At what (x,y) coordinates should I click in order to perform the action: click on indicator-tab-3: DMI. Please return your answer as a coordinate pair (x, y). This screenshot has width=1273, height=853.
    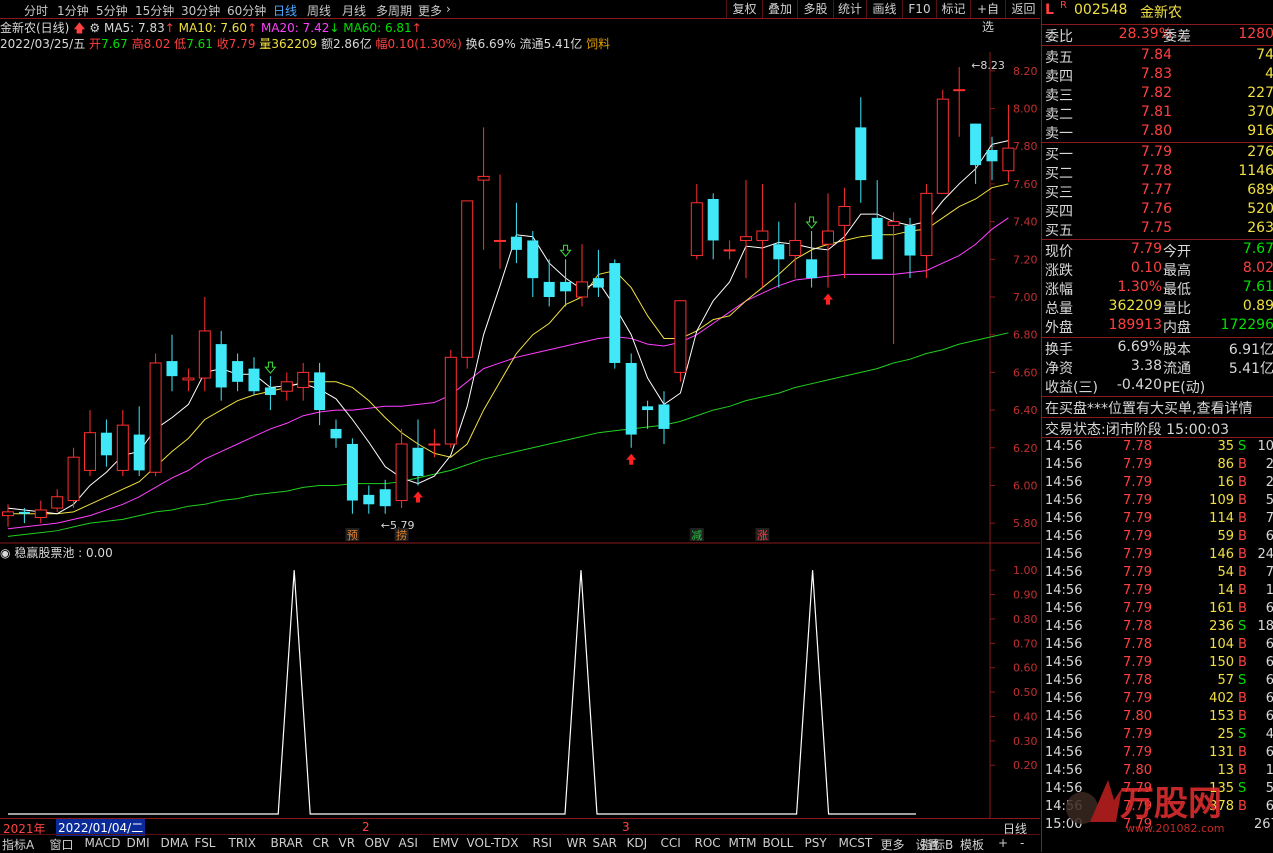
    Looking at the image, I should click on (138, 843).